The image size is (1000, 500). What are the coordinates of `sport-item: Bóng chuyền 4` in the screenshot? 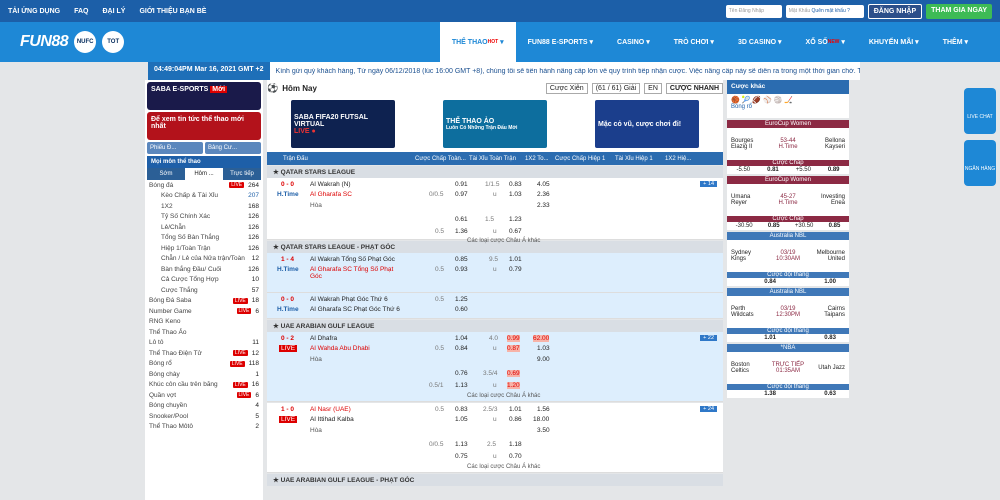 It's located at (204, 406).